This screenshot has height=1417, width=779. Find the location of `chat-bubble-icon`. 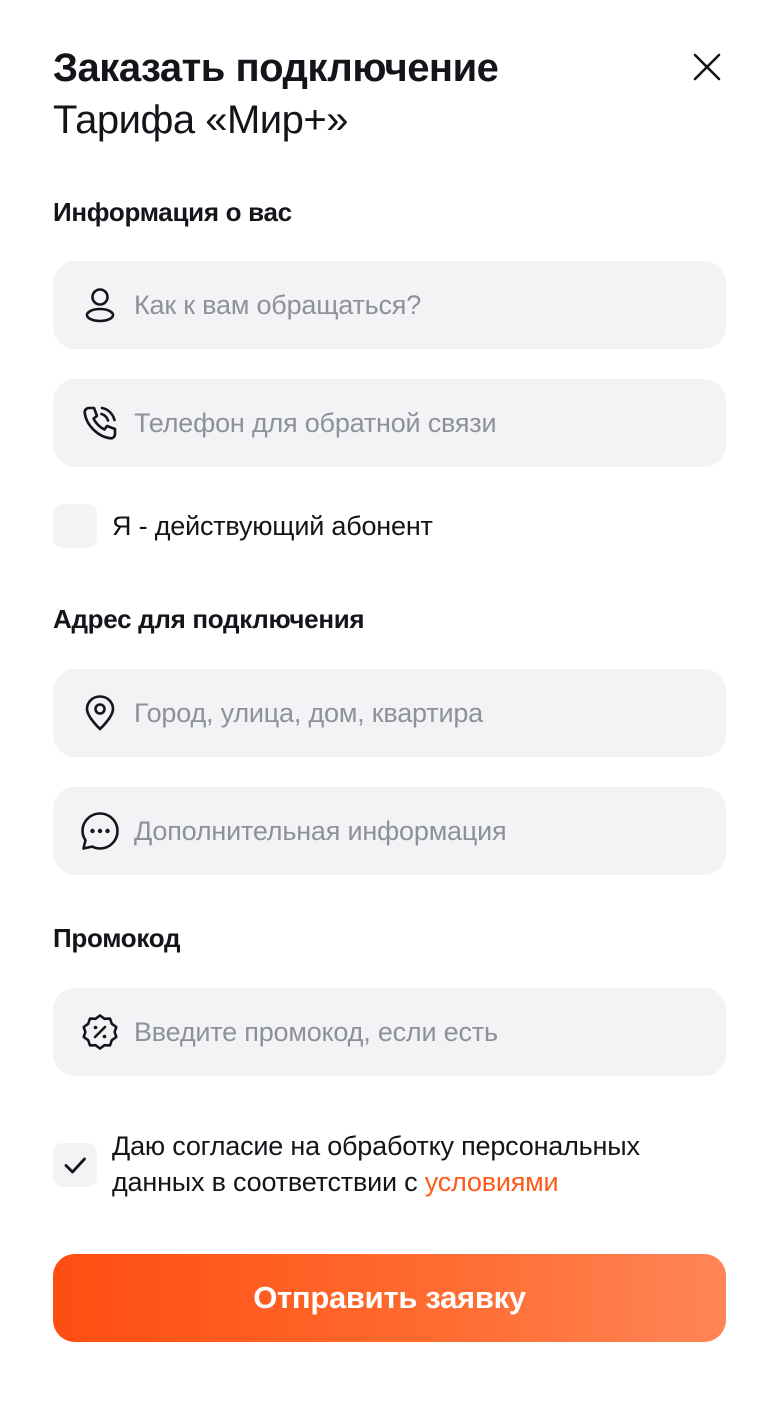

chat-bubble-icon is located at coordinates (100, 831).